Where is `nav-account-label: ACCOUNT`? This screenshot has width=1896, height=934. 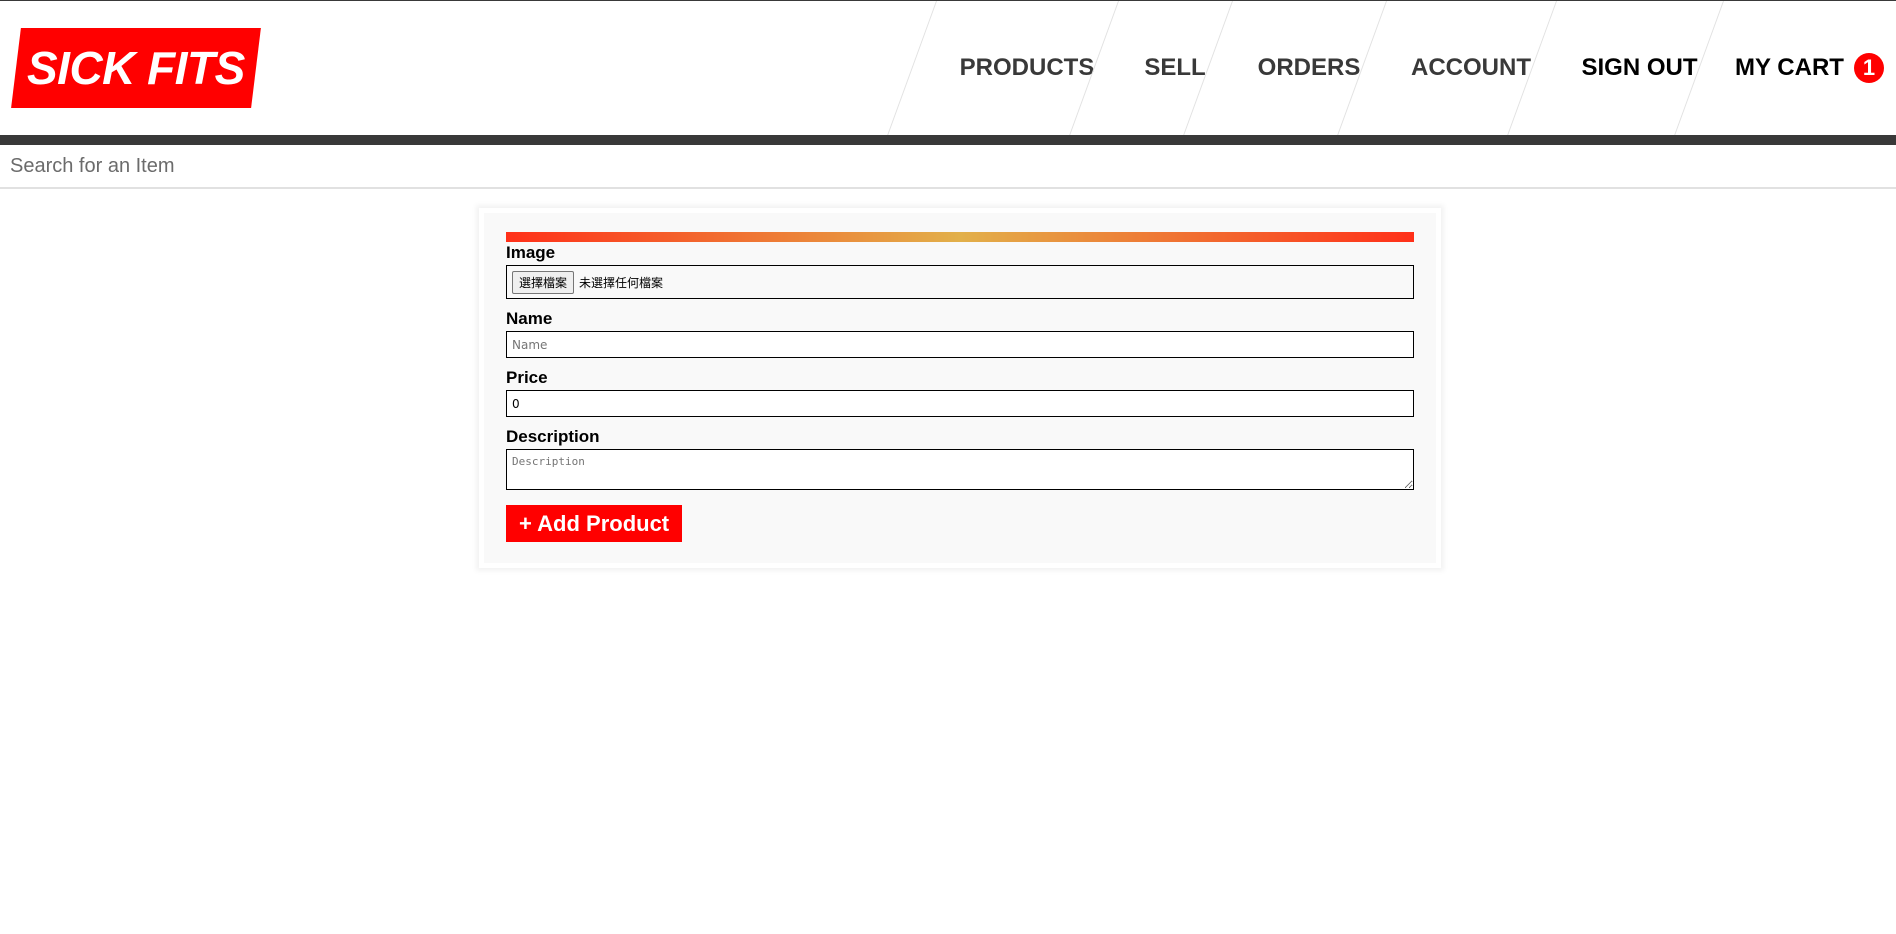 nav-account-label: ACCOUNT is located at coordinates (1471, 67).